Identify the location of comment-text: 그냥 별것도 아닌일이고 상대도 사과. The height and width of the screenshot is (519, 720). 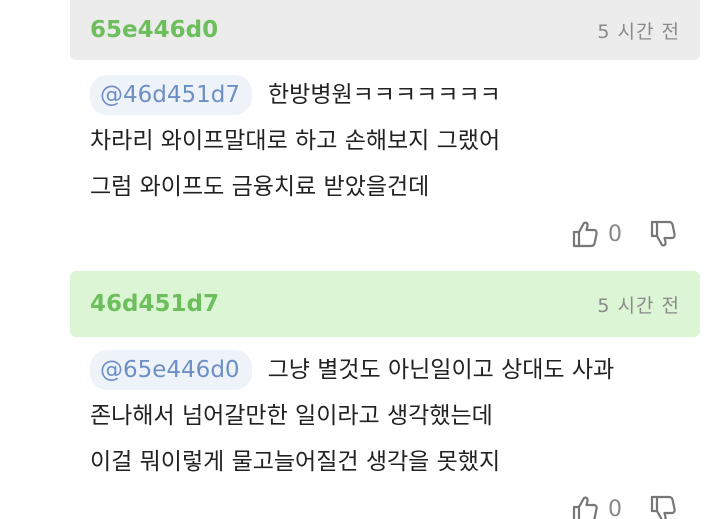
(441, 370).